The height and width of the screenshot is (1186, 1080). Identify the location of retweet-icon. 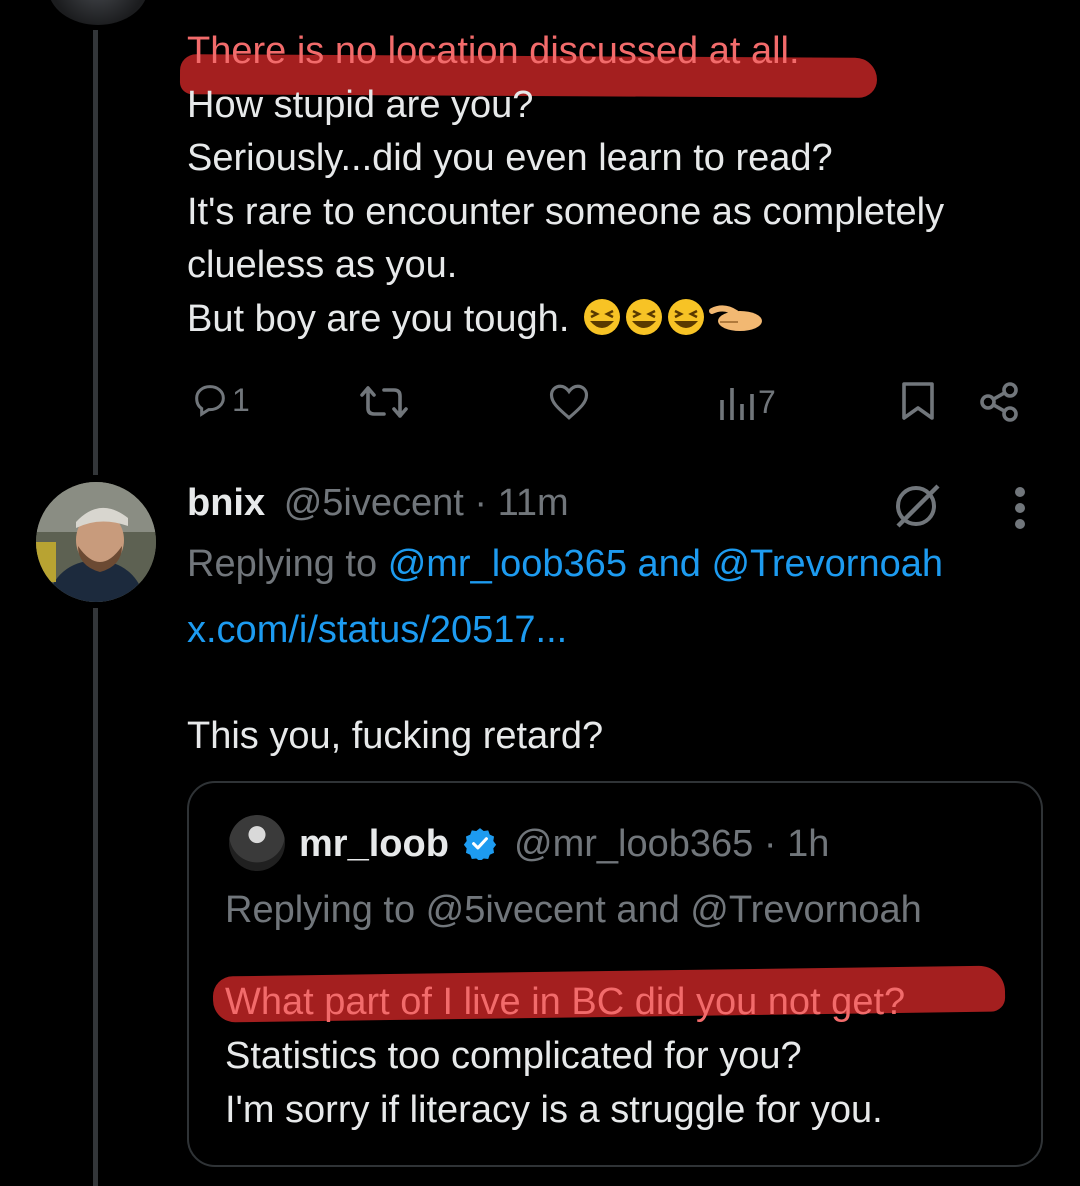
(384, 402).